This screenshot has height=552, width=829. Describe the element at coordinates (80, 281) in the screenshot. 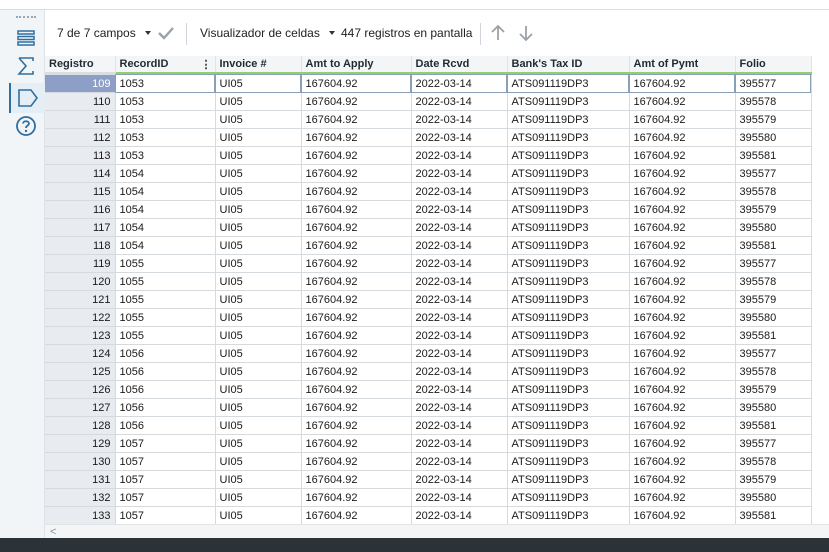

I see `row-number: 120` at that location.